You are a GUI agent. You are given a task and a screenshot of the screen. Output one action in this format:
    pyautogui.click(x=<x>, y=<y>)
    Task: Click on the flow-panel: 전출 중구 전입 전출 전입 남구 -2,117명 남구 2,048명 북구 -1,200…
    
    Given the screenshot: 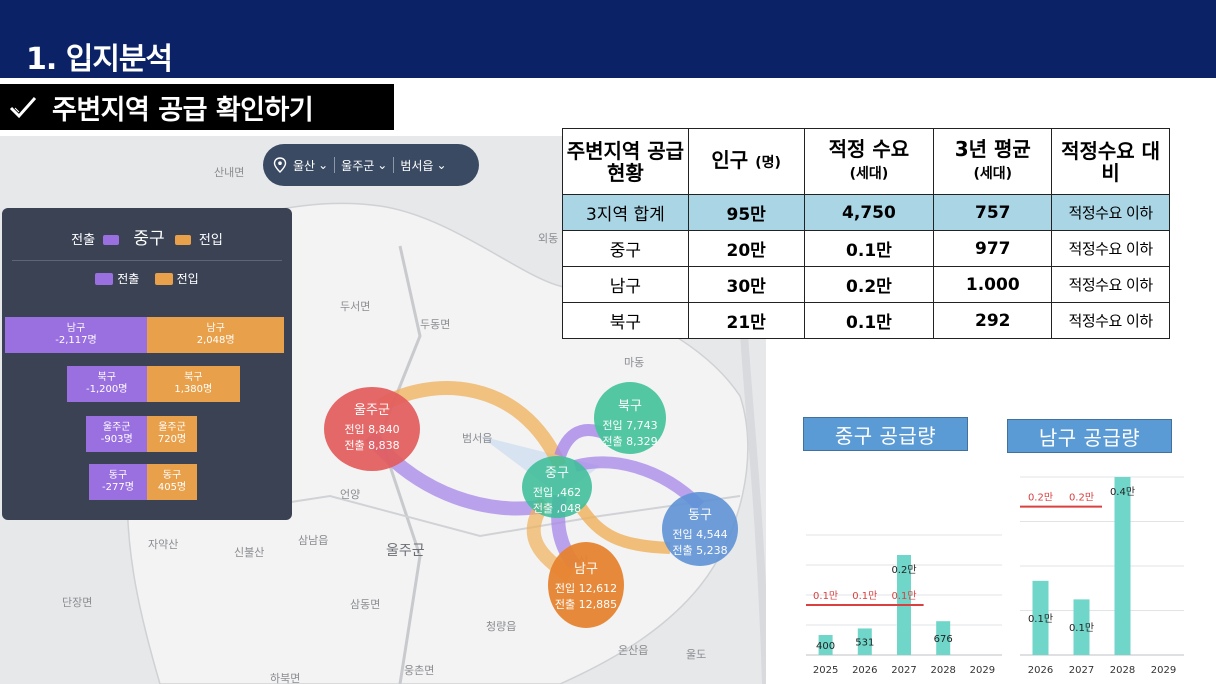 What is the action you would take?
    pyautogui.click(x=147, y=364)
    